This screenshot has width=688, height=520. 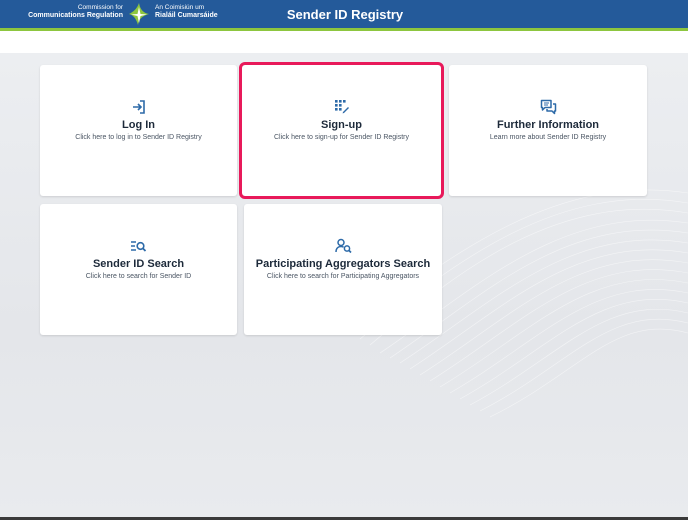 I want to click on page-title-text: Sender ID Registry, so click(x=345, y=14).